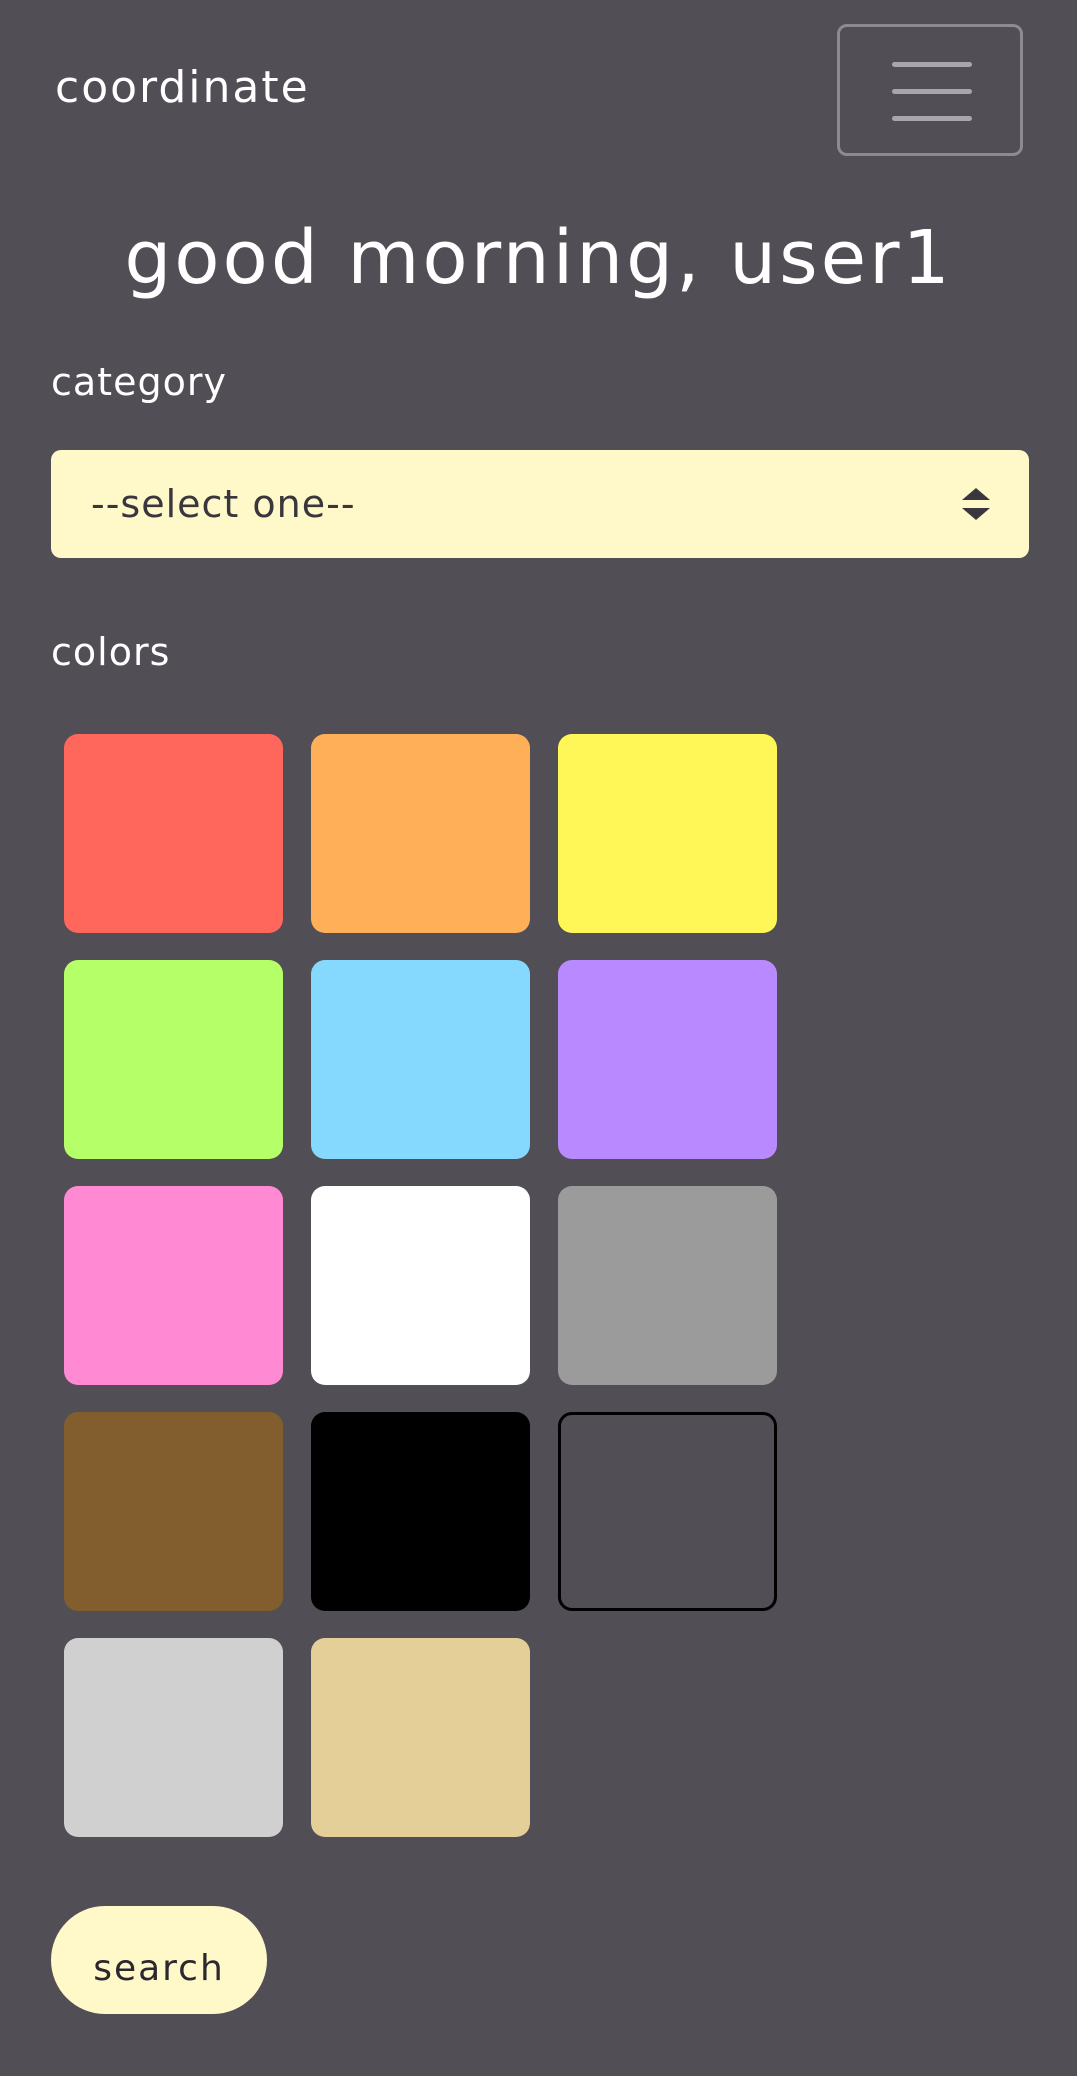 The image size is (1077, 2076). I want to click on color-swatch-white, so click(420, 1285).